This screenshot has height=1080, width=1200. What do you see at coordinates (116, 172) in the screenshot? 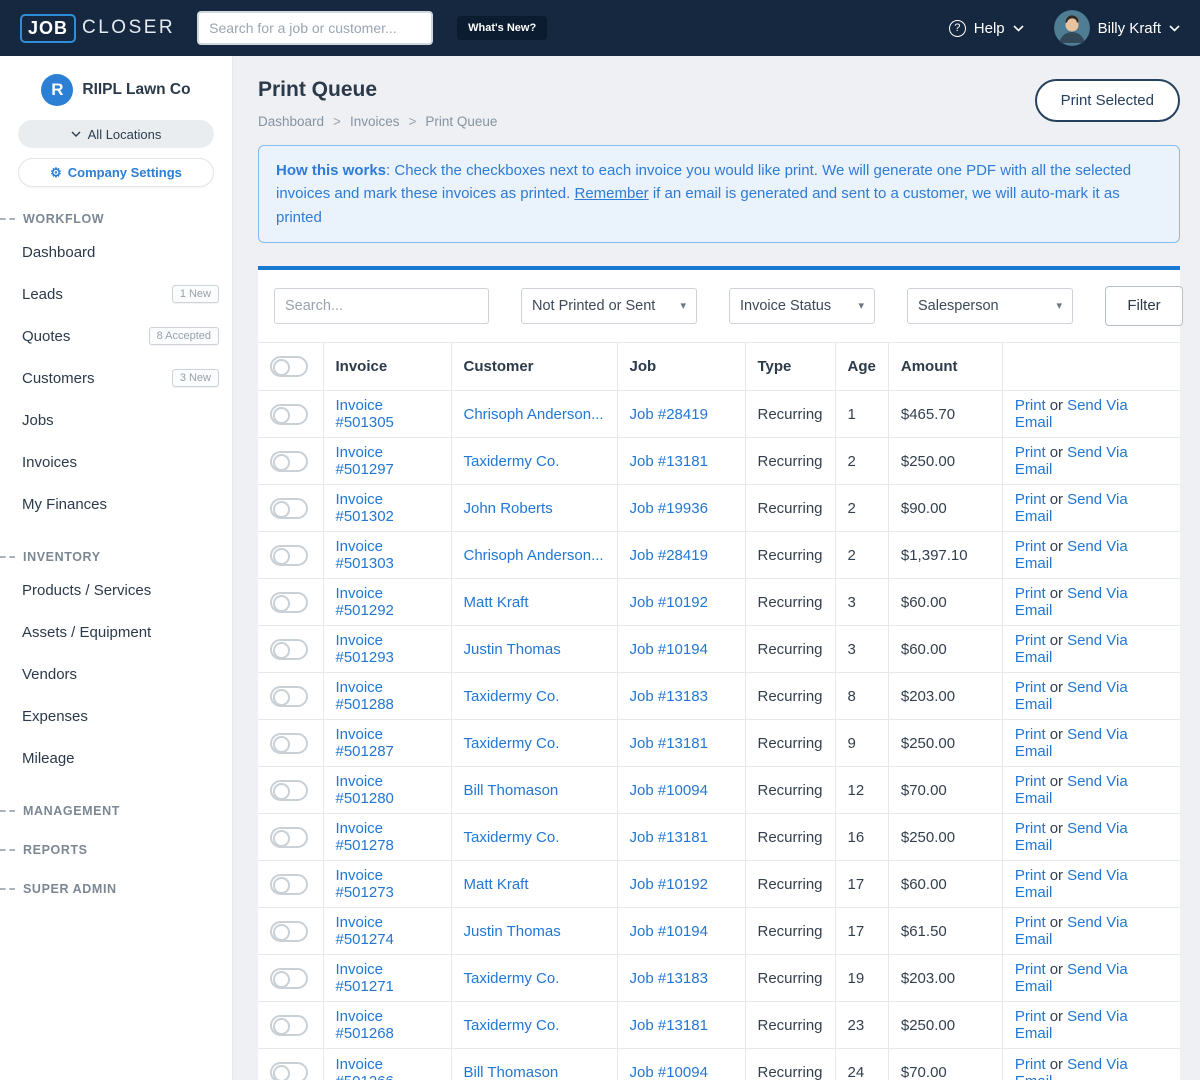
I see `company-settings-button: ⚙ Company Settings` at bounding box center [116, 172].